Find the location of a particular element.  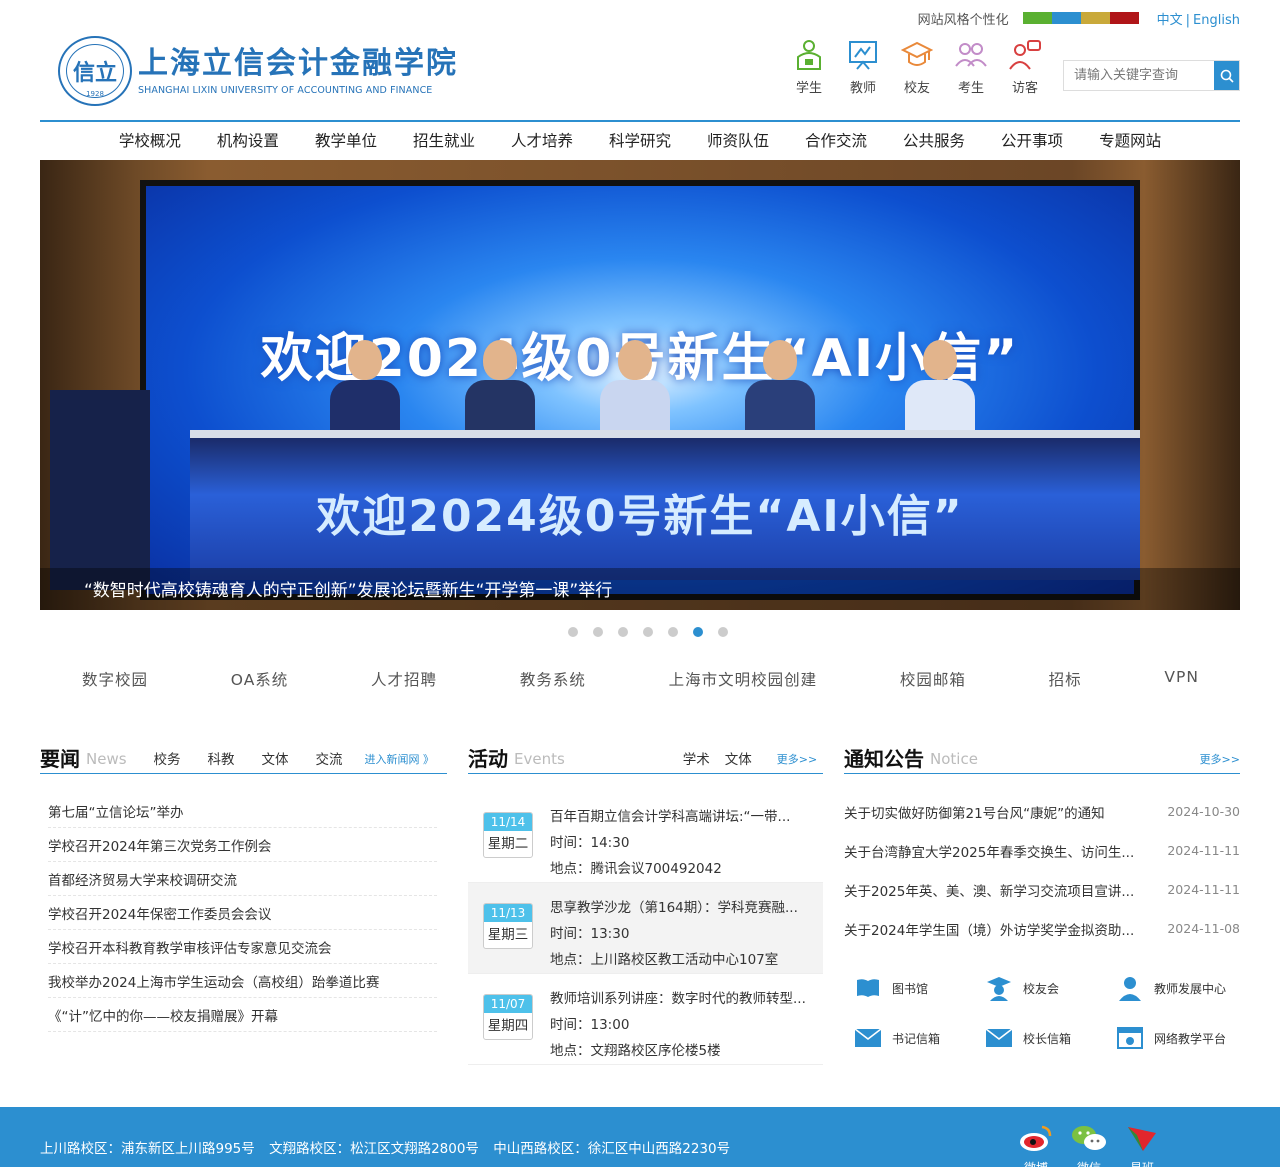

search-input is located at coordinates (1139, 75).